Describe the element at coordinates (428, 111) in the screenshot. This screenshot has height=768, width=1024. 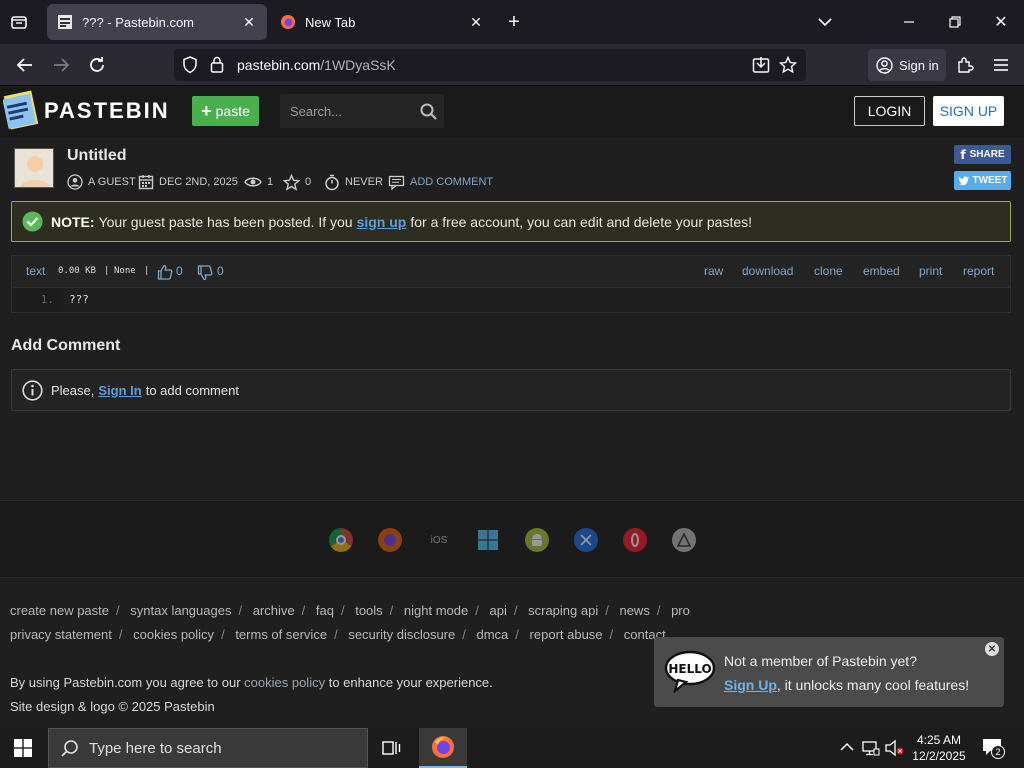
I see `search-icon` at that location.